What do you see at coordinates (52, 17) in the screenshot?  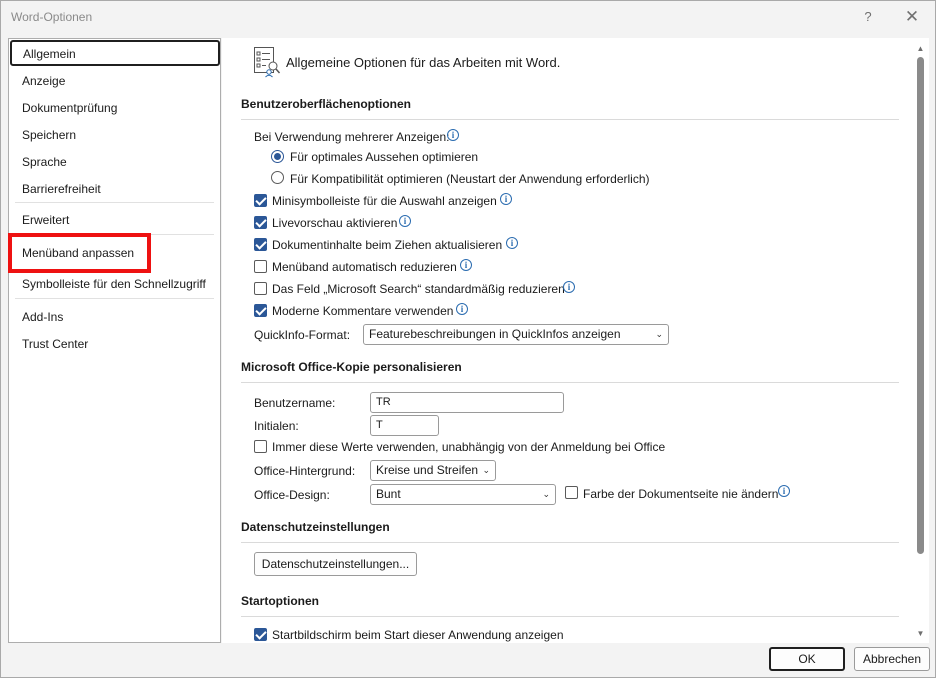 I see `window-title: Word-Optionen` at bounding box center [52, 17].